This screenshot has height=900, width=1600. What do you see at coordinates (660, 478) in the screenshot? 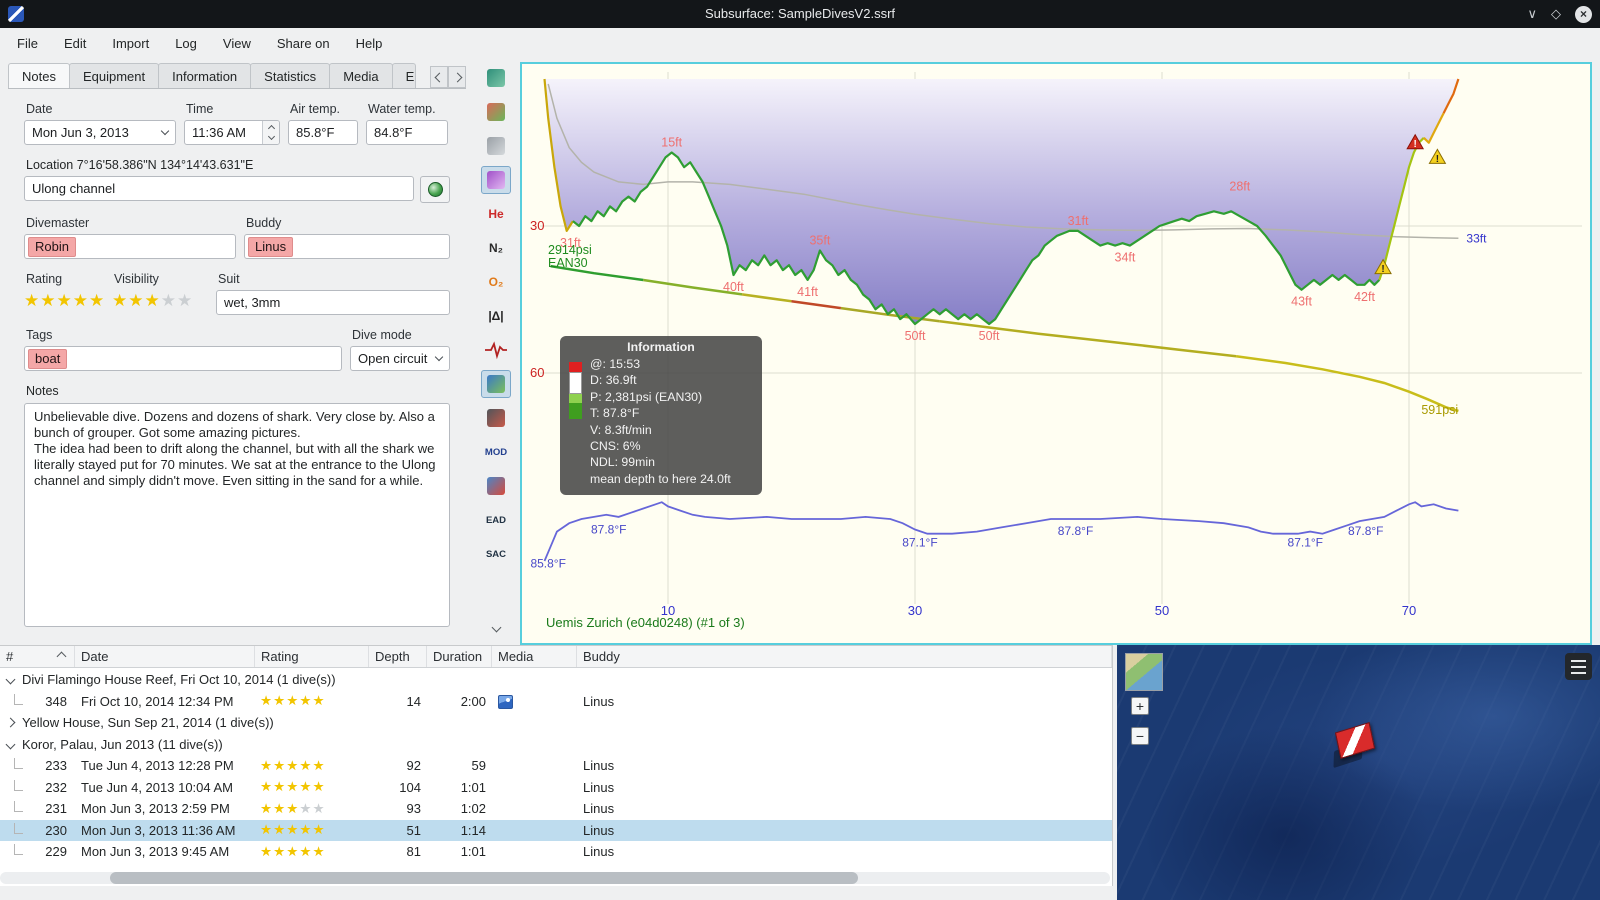
I see `info-line: mean depth to here 24.0ft` at bounding box center [660, 478].